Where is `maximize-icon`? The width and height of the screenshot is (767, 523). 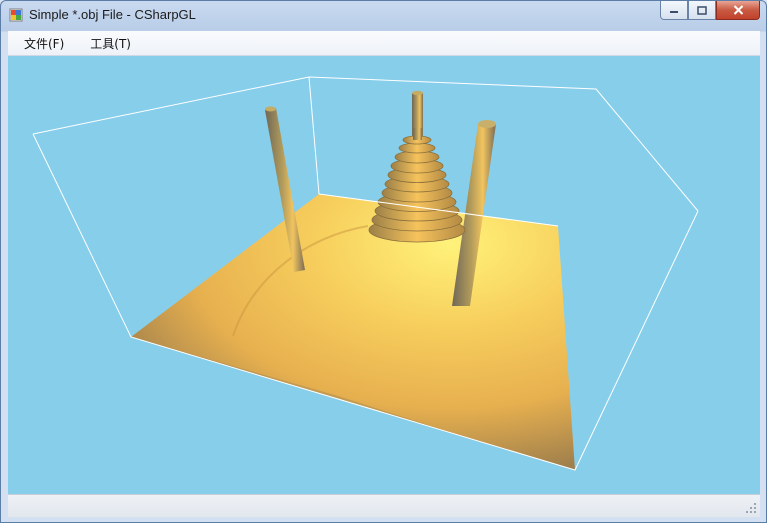 maximize-icon is located at coordinates (702, 10).